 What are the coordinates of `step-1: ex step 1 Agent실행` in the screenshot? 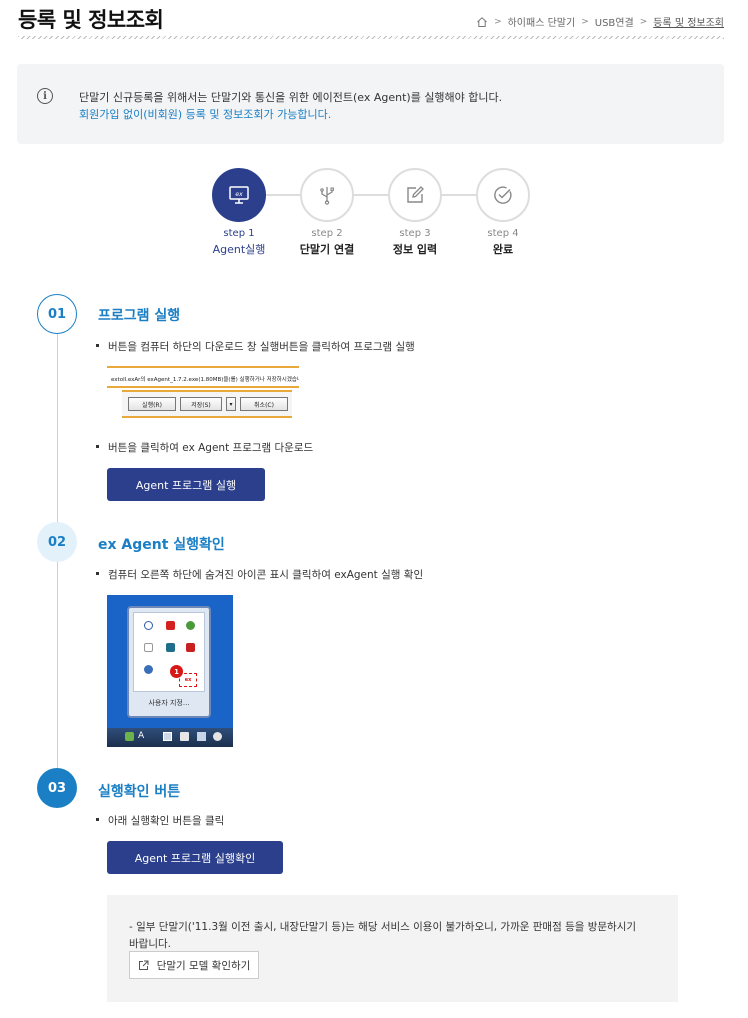 It's located at (239, 212).